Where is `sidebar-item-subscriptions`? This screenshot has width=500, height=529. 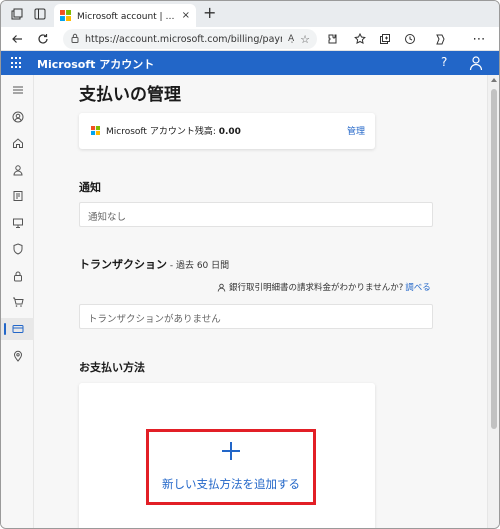 sidebar-item-subscriptions is located at coordinates (17, 196).